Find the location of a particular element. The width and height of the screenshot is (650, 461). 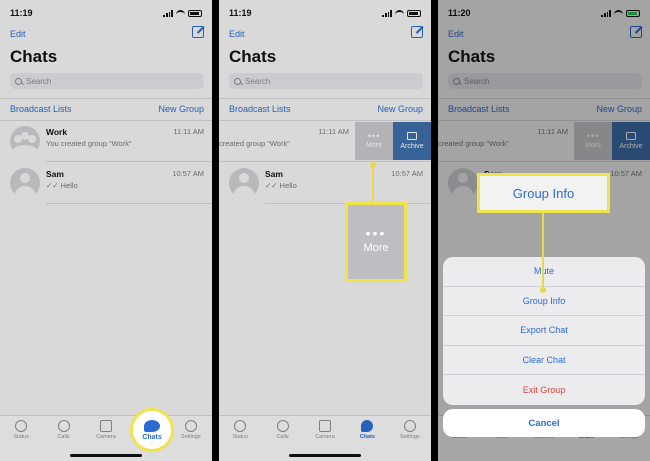

callout-line is located at coordinates (543, 251).